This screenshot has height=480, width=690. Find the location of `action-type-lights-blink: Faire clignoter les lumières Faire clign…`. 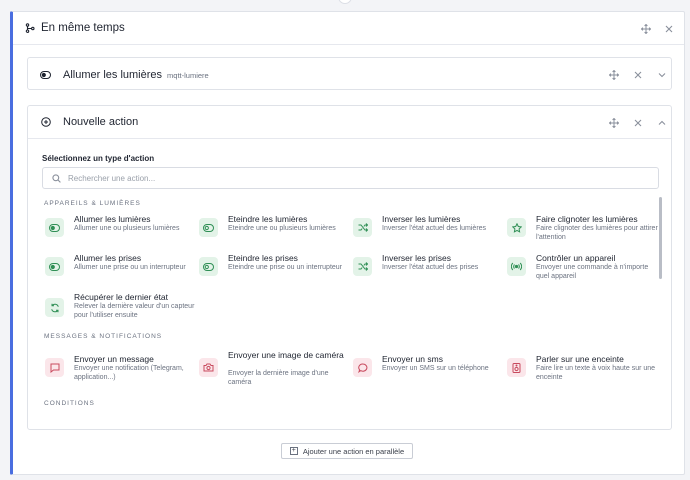

action-type-lights-blink: Faire clignoter les lumières Faire clign… is located at coordinates (582, 232).